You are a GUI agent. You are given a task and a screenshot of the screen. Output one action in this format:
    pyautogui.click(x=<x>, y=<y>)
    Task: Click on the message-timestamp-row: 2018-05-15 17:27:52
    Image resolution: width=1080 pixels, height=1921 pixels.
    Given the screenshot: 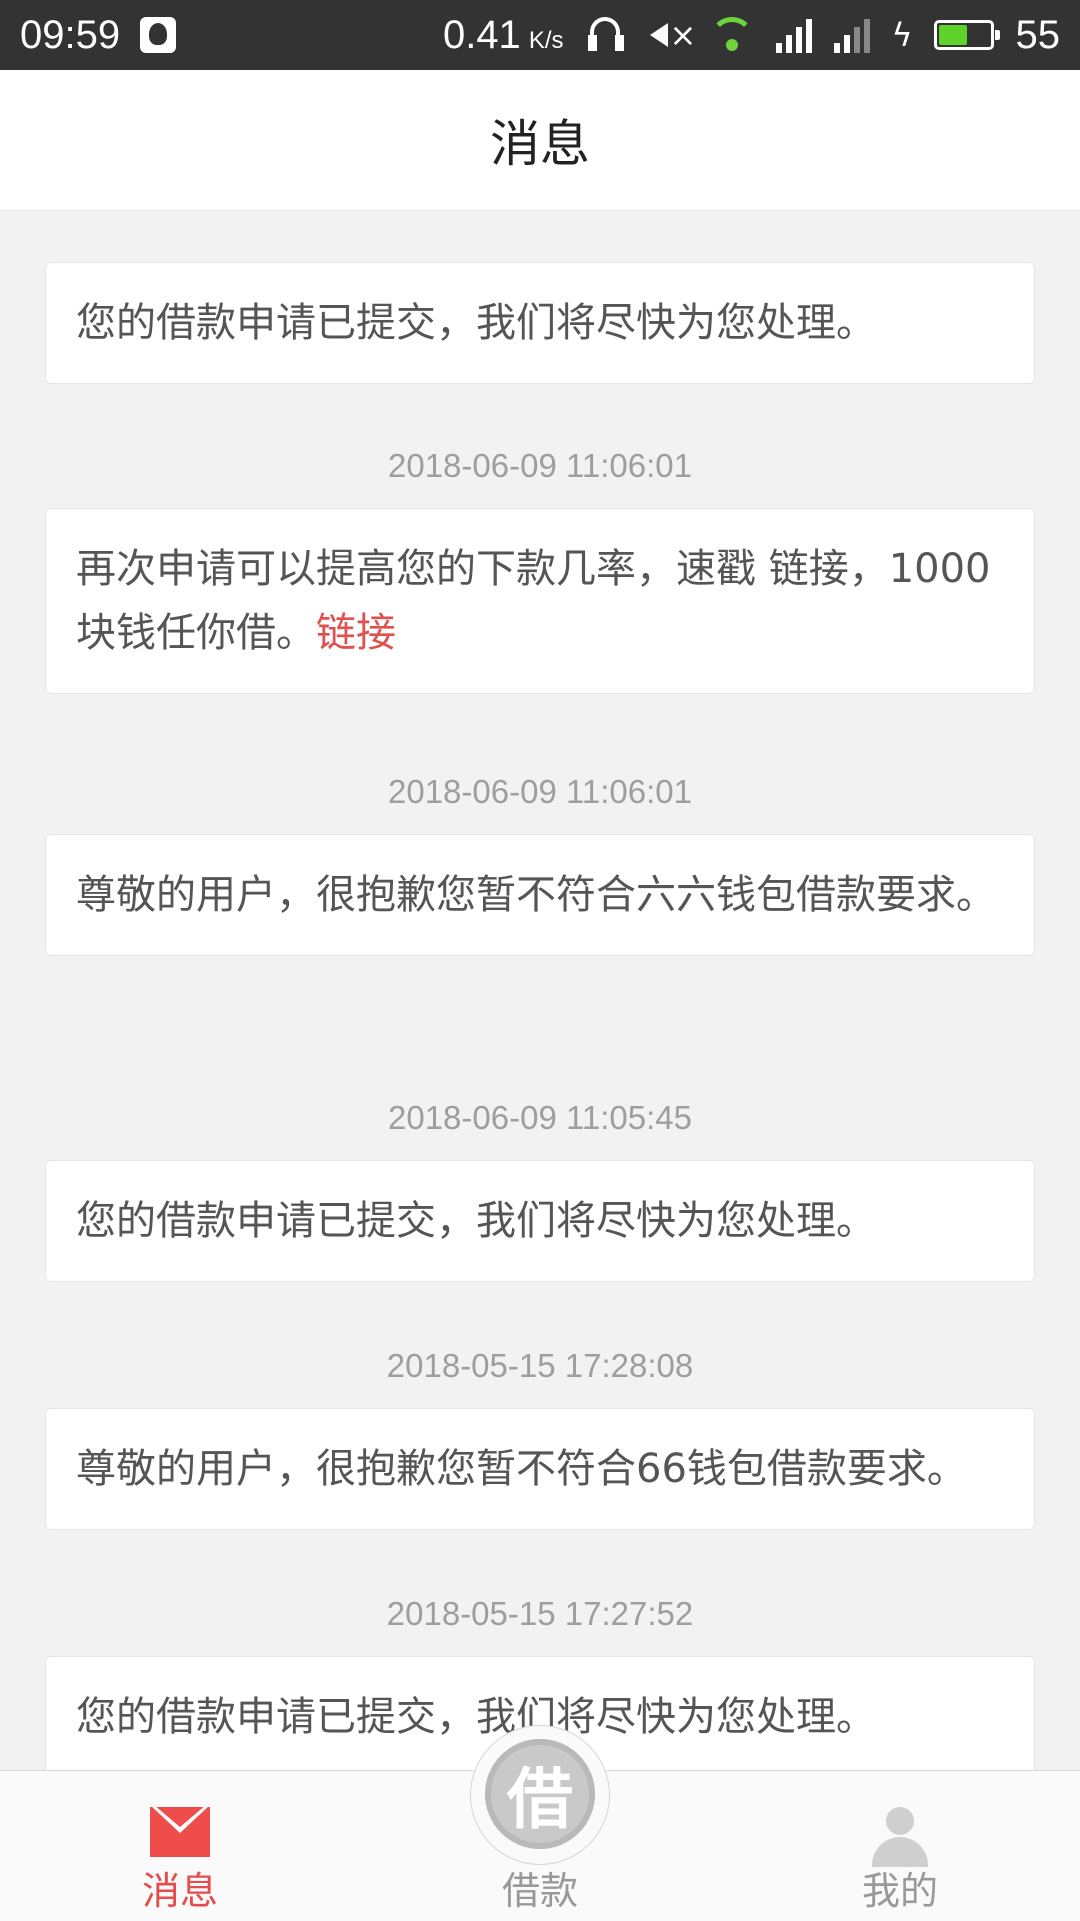 What is the action you would take?
    pyautogui.click(x=540, y=1614)
    